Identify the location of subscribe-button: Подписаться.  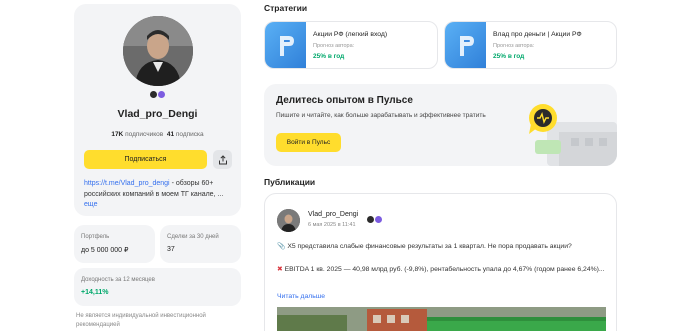
(145, 159).